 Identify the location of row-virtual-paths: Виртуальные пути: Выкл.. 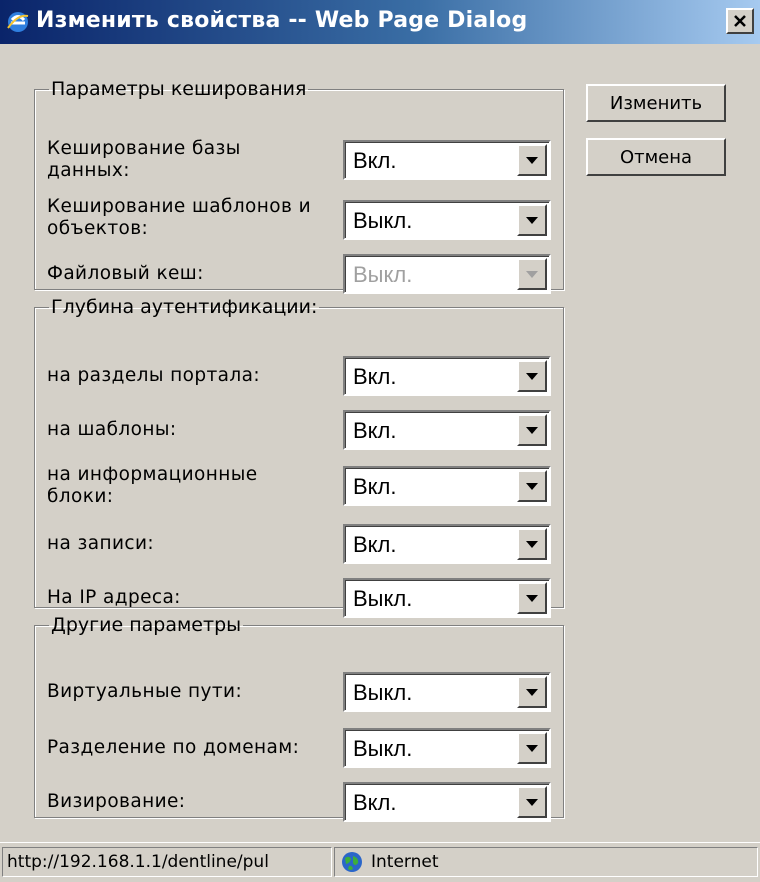
(300, 692).